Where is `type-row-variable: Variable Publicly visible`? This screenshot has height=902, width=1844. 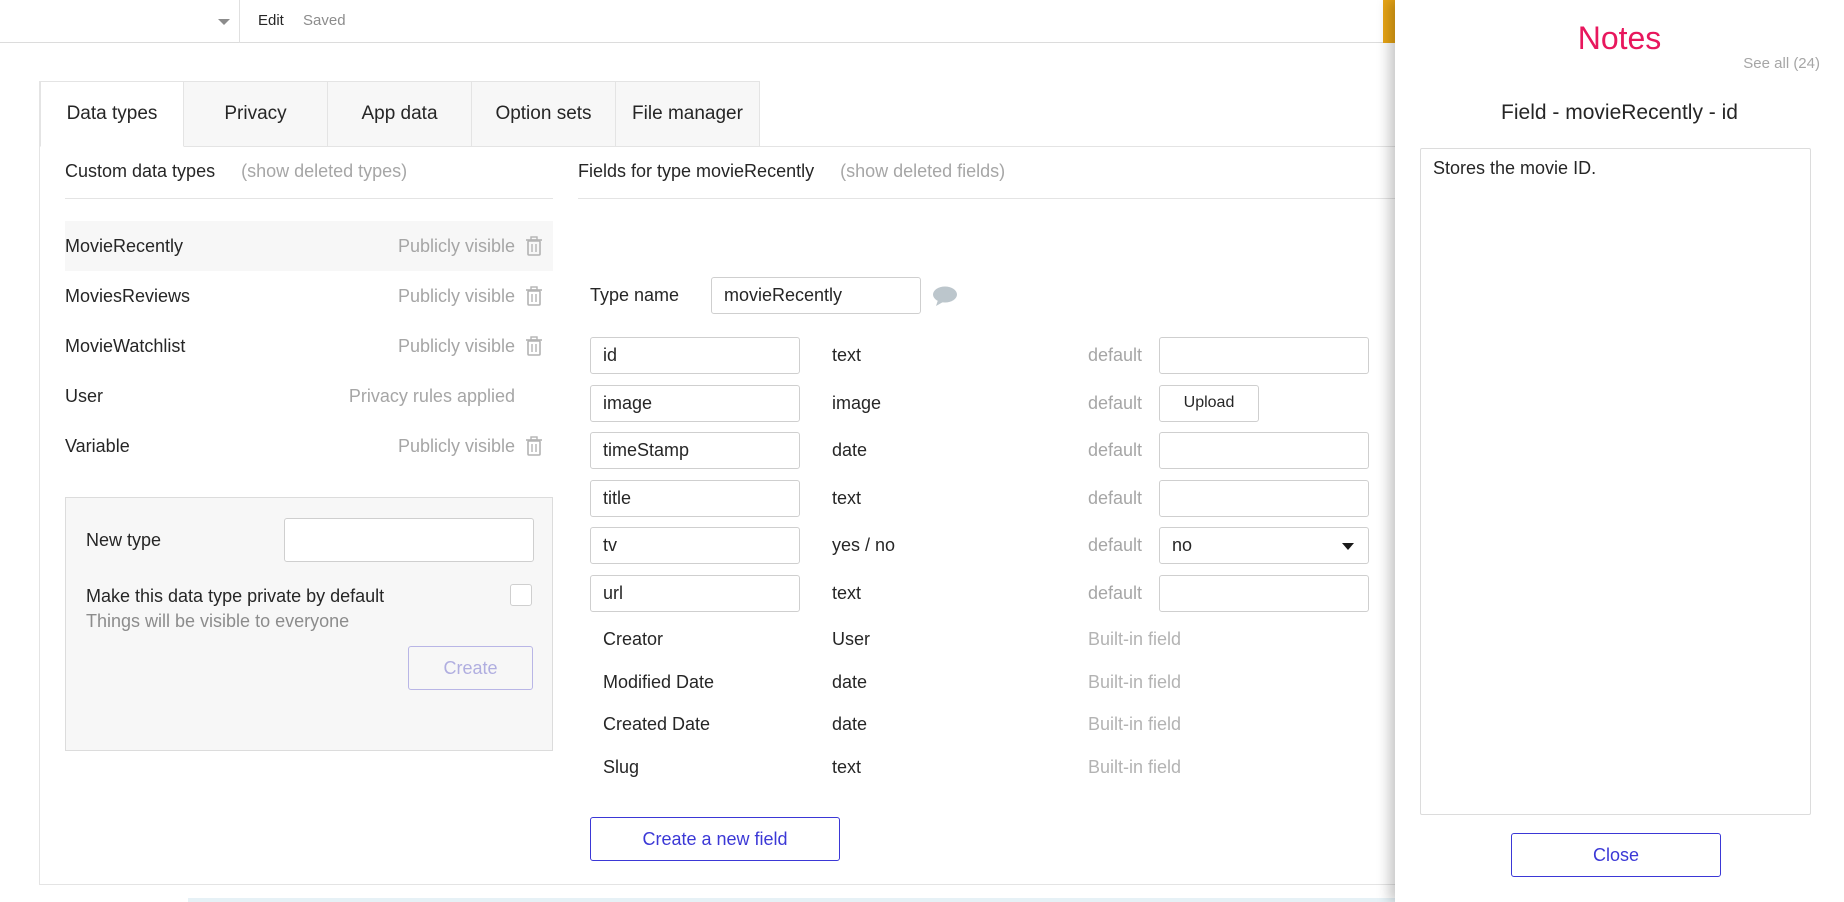 type-row-variable: Variable Publicly visible is located at coordinates (309, 446).